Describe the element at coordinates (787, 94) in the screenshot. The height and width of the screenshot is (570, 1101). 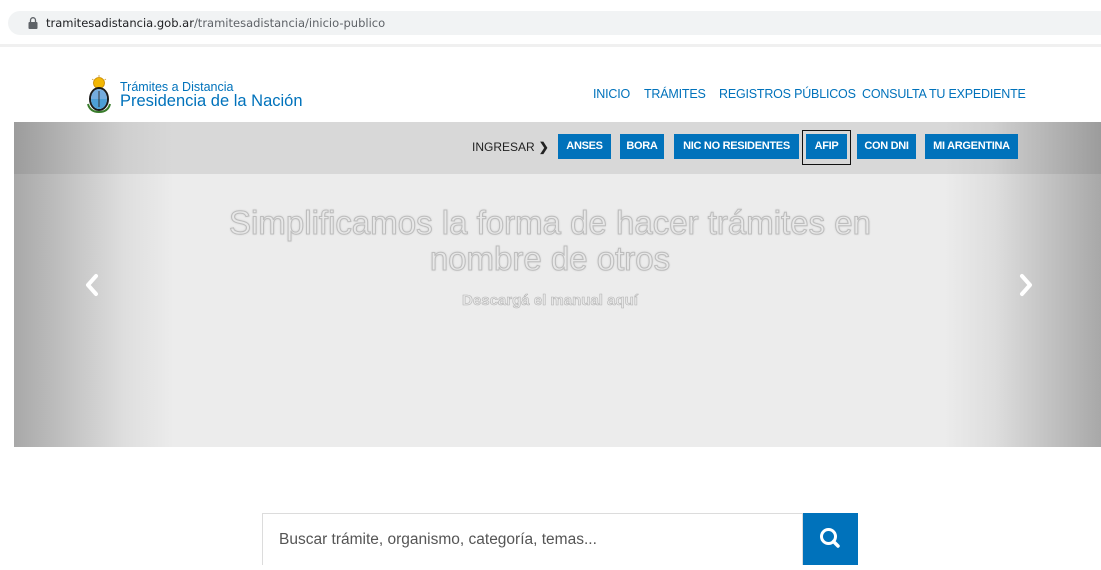
I see `nav-registros-publicos: REGISTROS PÚBLICOS` at that location.